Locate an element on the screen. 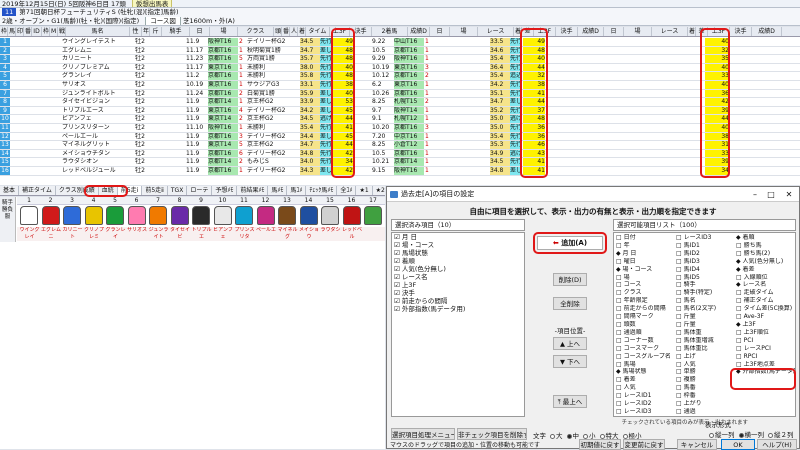  available-item: □ 場 is located at coordinates (646, 278).